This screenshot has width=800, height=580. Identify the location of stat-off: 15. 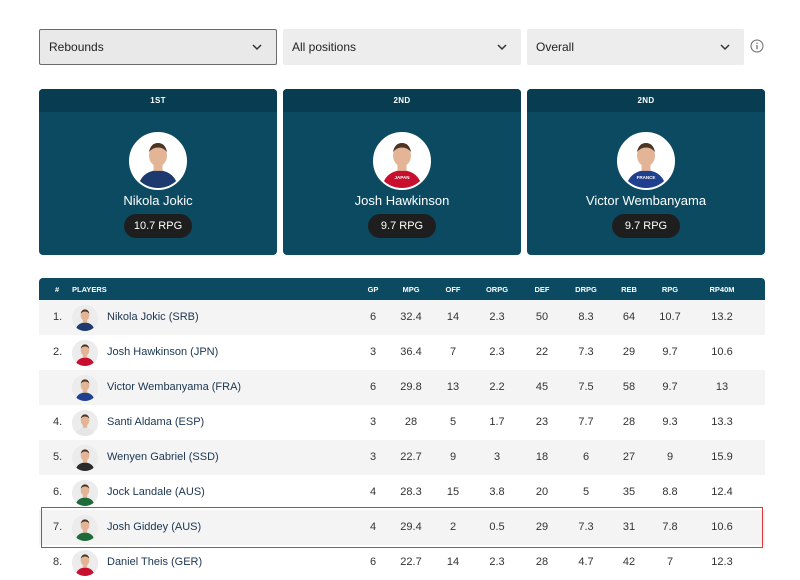
(453, 492).